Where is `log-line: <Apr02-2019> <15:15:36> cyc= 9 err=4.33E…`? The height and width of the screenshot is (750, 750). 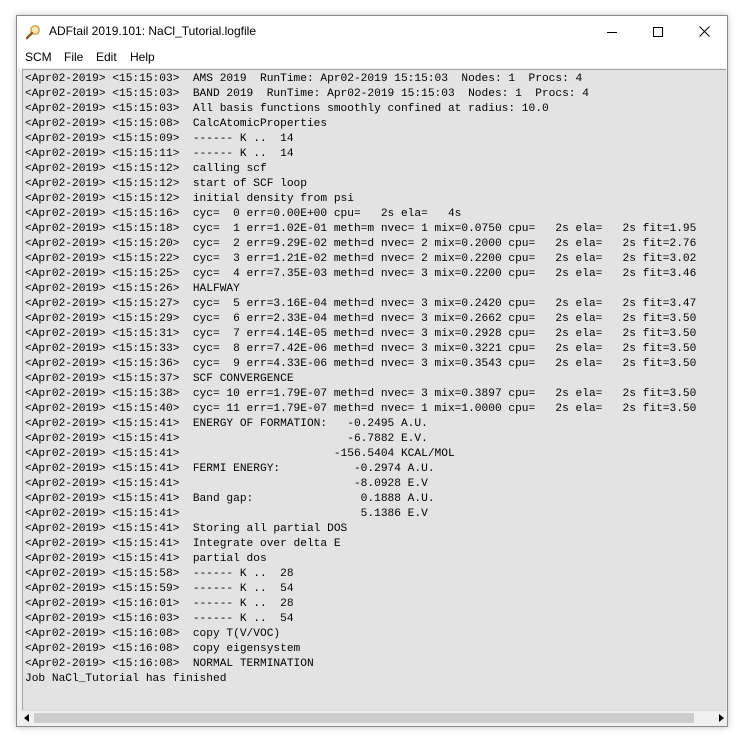
log-line: <Apr02-2019> <15:15:36> cyc= 9 err=4.33E… is located at coordinates (361, 364).